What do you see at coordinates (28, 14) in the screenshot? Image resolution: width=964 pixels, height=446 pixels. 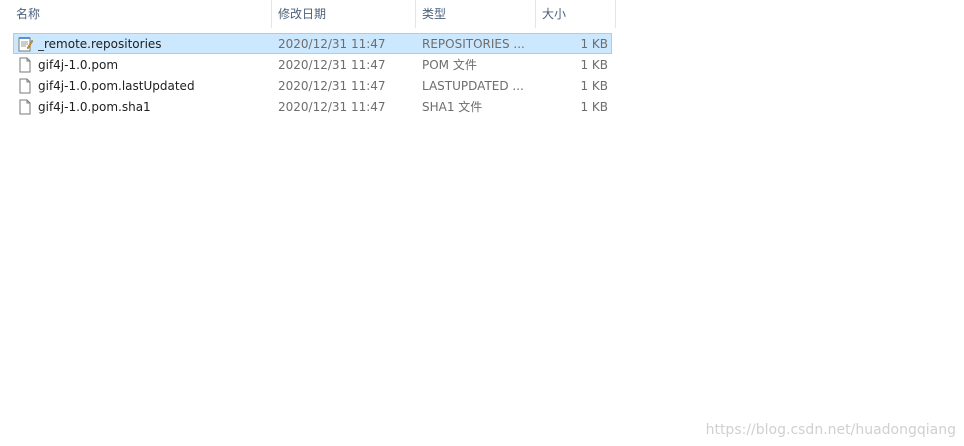 I see `column-header-name-label: 名称` at bounding box center [28, 14].